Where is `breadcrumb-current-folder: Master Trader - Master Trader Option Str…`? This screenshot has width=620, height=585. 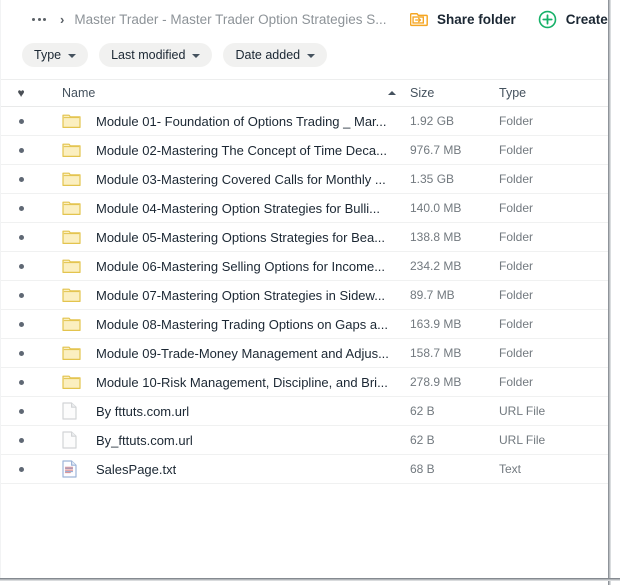
breadcrumb-current-folder: Master Trader - Master Trader Option Str… is located at coordinates (230, 19).